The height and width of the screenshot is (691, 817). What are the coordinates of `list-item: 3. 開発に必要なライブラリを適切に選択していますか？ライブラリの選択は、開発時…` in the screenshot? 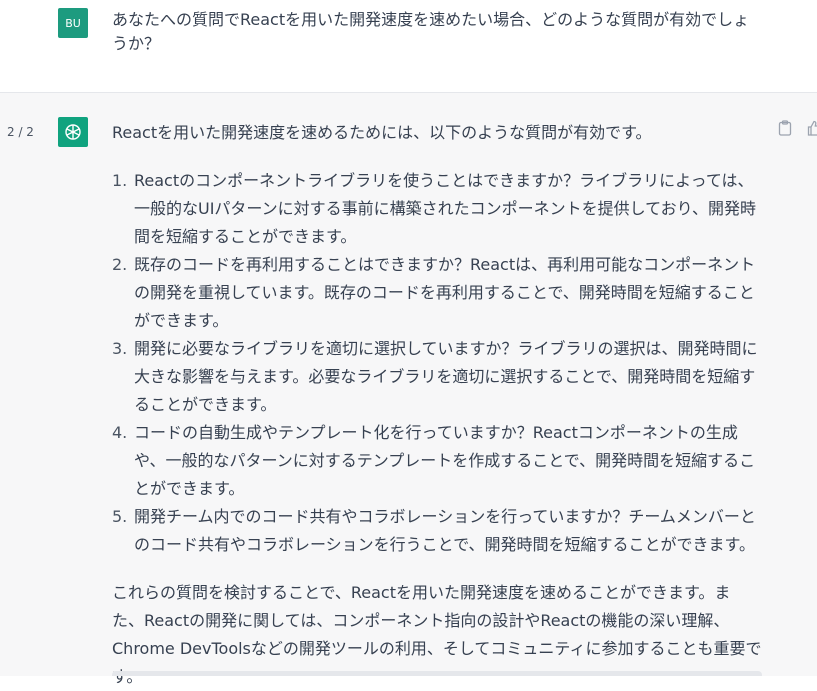 It's located at (437, 377).